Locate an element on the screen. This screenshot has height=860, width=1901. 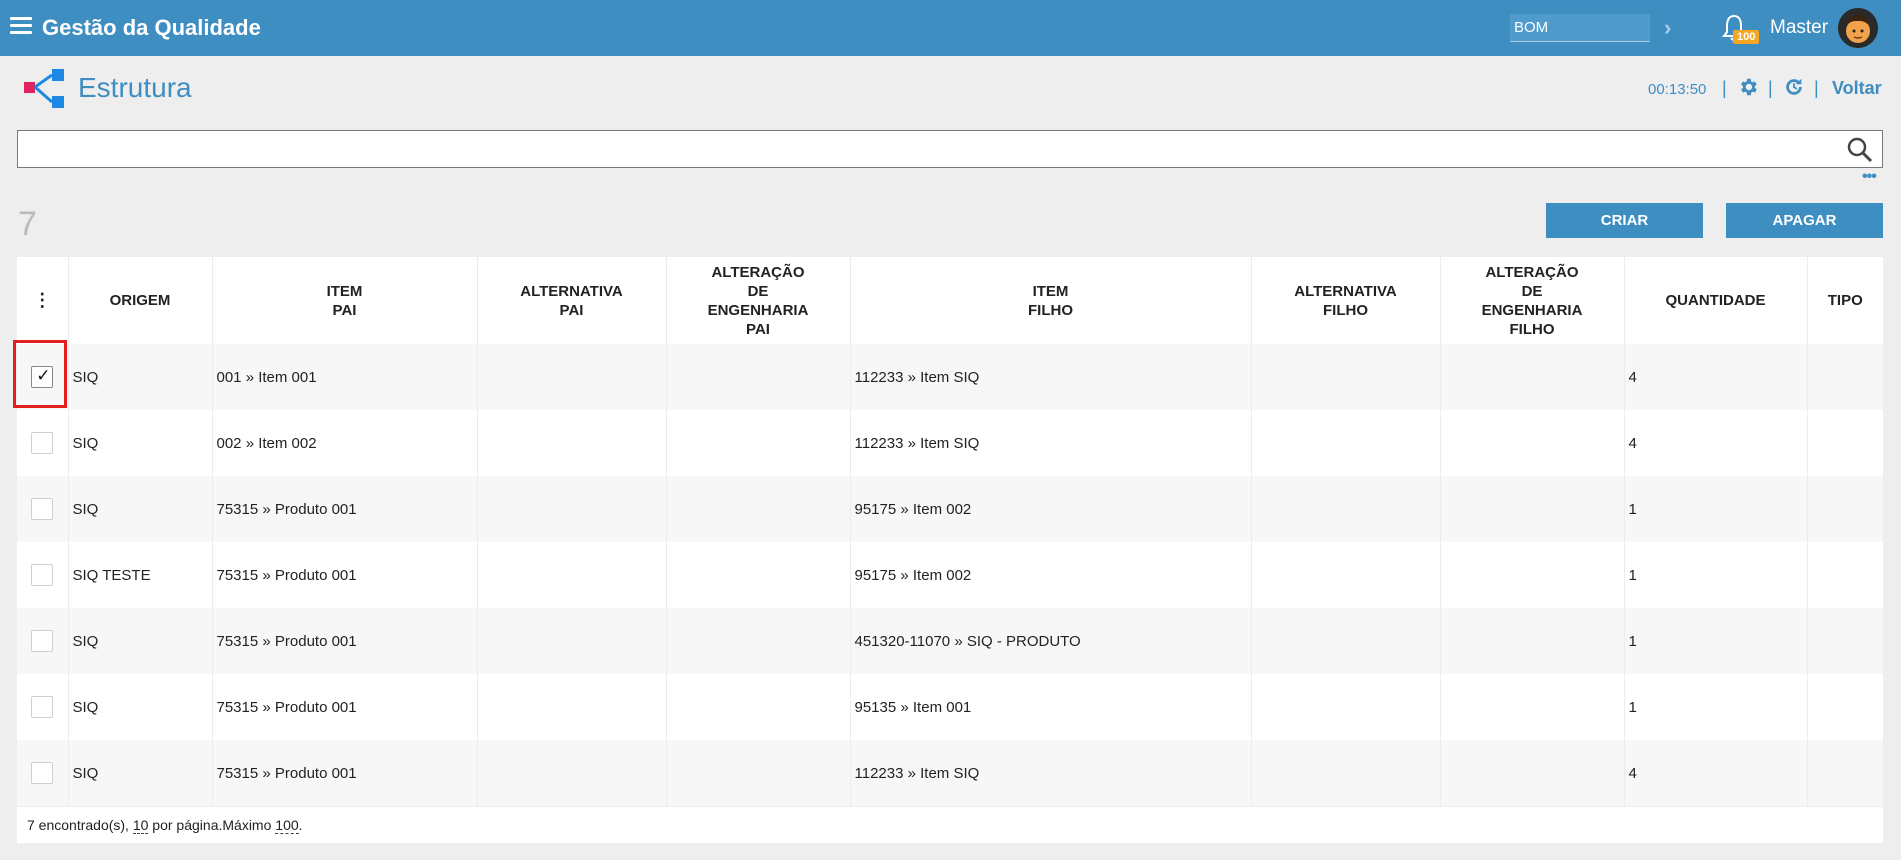
table-row: SIQ 75315 » Produto 001 112233 » Item SIQ 4 is located at coordinates (950, 773).